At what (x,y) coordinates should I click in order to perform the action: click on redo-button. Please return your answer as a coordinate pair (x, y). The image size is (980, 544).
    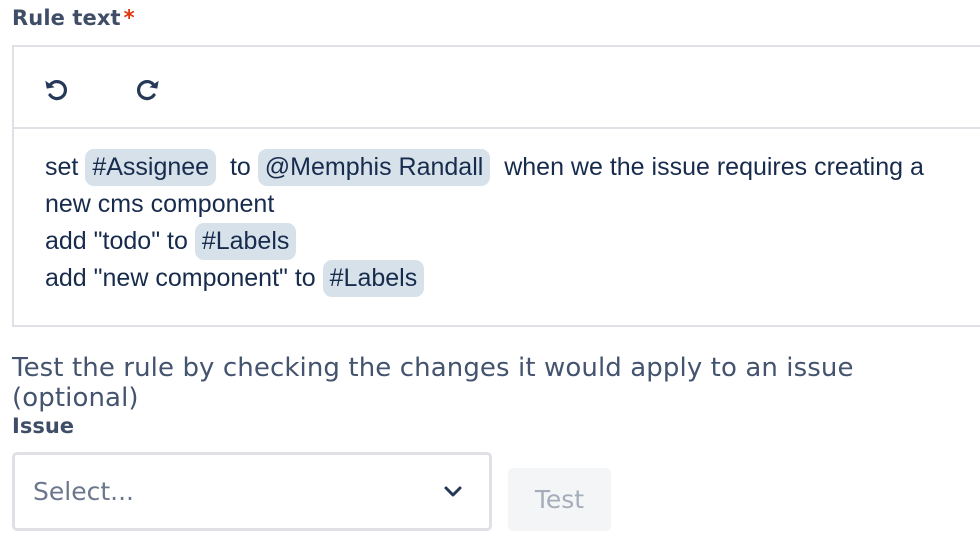
    Looking at the image, I should click on (147, 89).